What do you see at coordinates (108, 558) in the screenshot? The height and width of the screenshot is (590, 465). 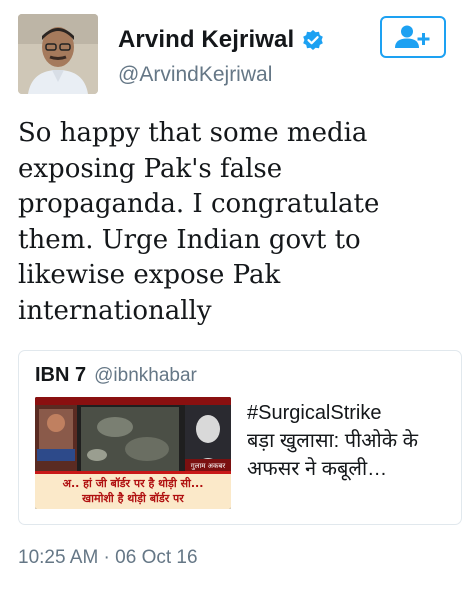 I see `tweet-timestamp: 10:25 AM · 06 Oct 16` at bounding box center [108, 558].